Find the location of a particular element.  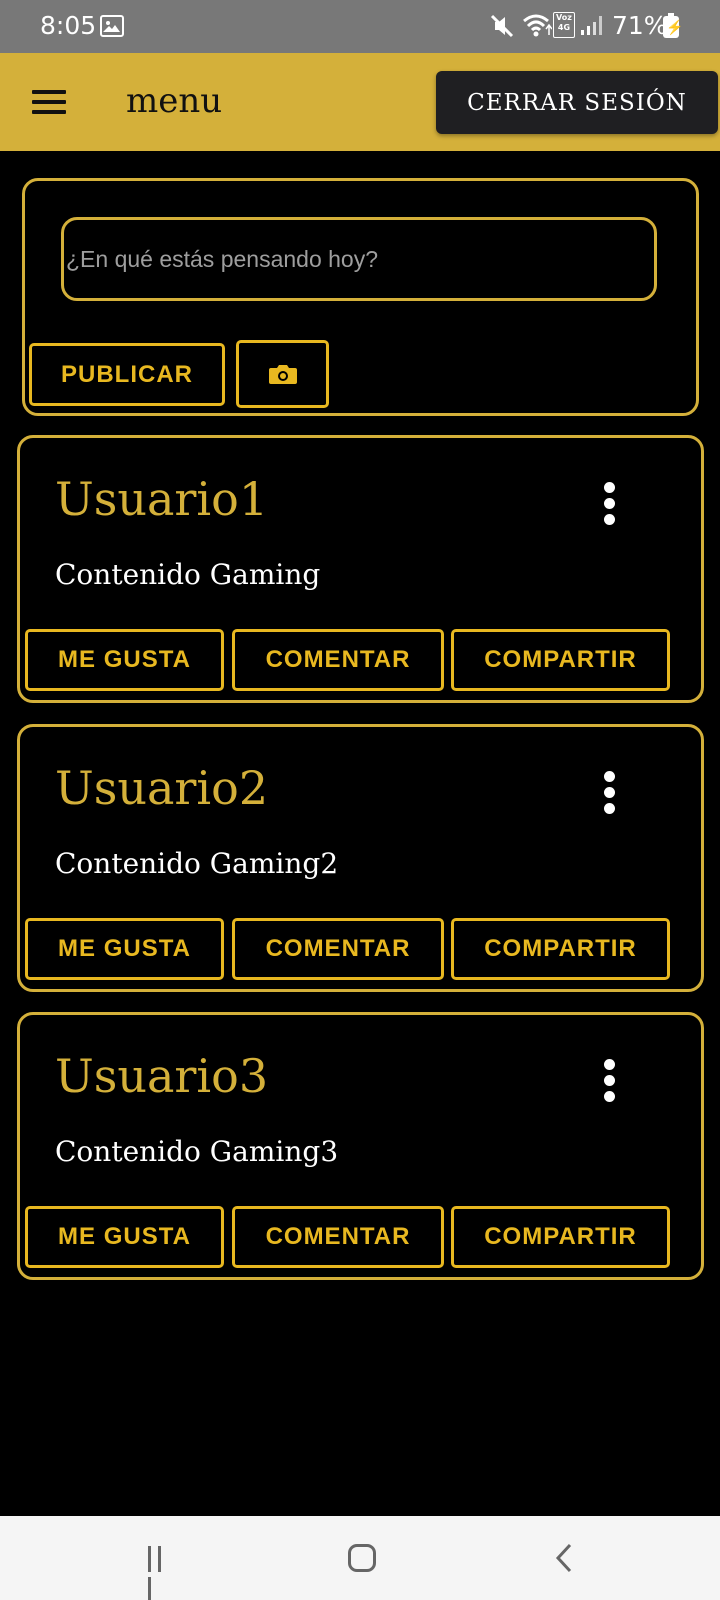

camera-button is located at coordinates (282, 374).